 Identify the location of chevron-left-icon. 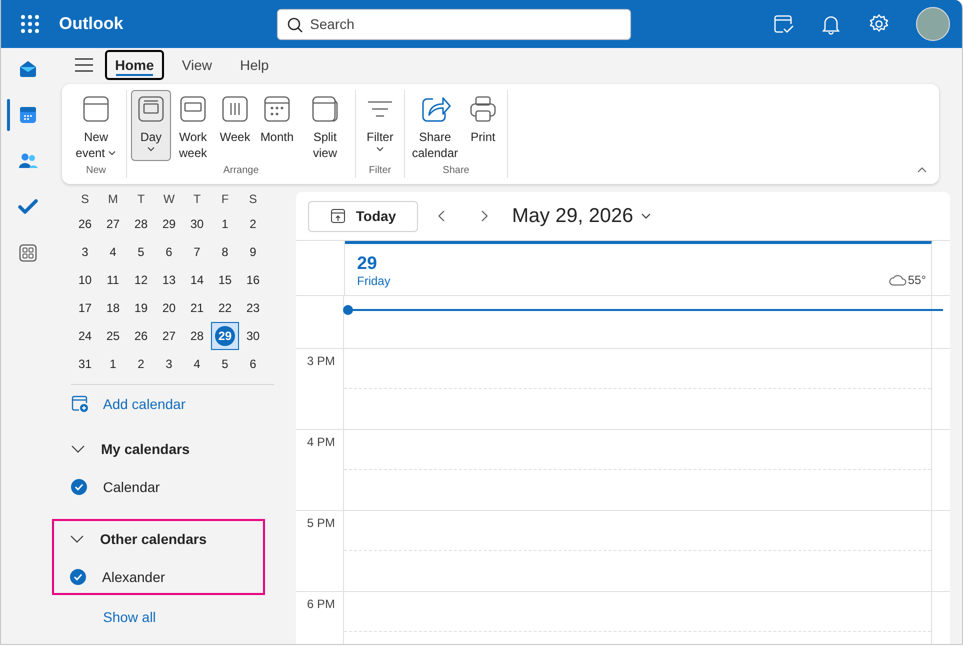
(442, 216).